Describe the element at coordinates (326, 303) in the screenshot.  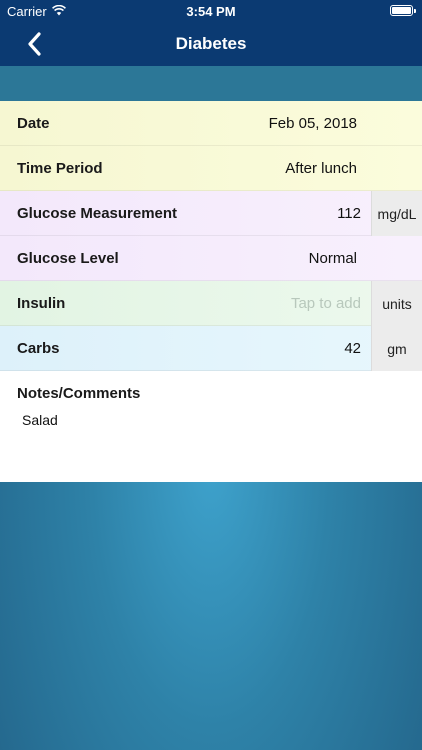
I see `insulin-input: Tap to add` at that location.